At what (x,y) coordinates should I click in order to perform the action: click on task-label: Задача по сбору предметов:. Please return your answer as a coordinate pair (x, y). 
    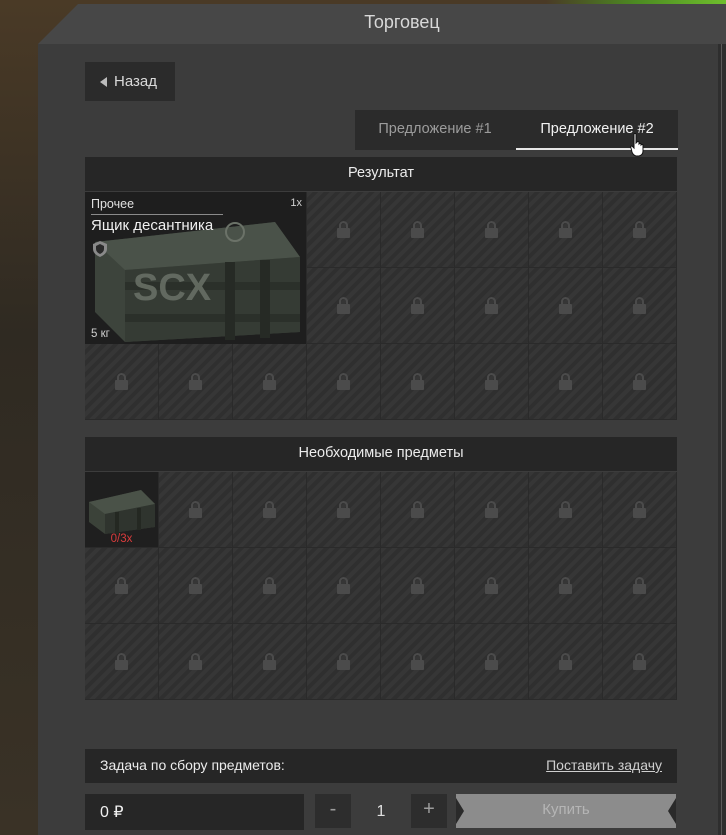
    Looking at the image, I should click on (192, 765).